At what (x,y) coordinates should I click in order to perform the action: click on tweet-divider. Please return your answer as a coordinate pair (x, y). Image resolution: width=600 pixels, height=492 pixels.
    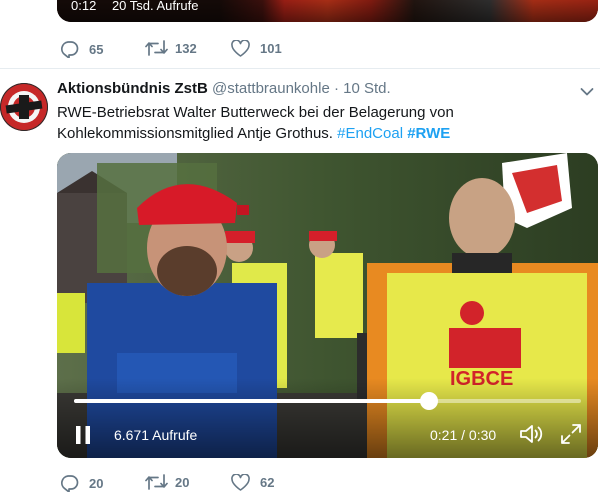
    Looking at the image, I should click on (300, 68).